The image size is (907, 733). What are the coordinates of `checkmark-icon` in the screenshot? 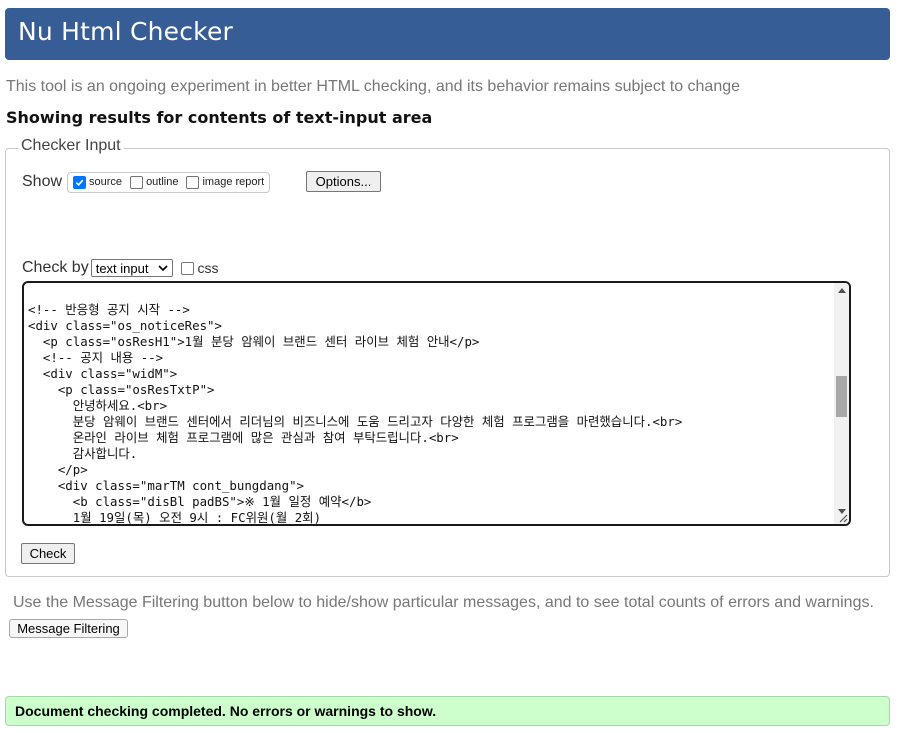 It's located at (79, 182).